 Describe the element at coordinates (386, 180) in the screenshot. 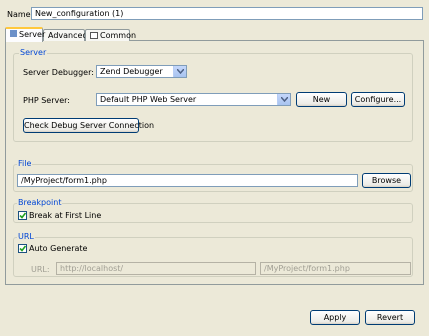

I see `browse-button: Browse` at that location.